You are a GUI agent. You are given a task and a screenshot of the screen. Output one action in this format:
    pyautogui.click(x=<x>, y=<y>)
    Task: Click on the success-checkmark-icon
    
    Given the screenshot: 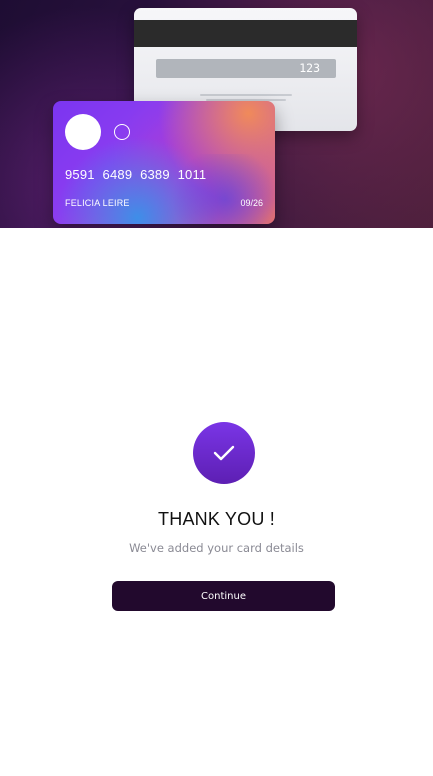 What is the action you would take?
    pyautogui.click(x=224, y=453)
    